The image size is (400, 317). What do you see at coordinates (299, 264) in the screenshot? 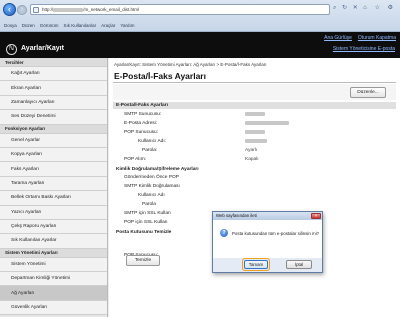
I see `cancel-button: İptal` at bounding box center [299, 264].